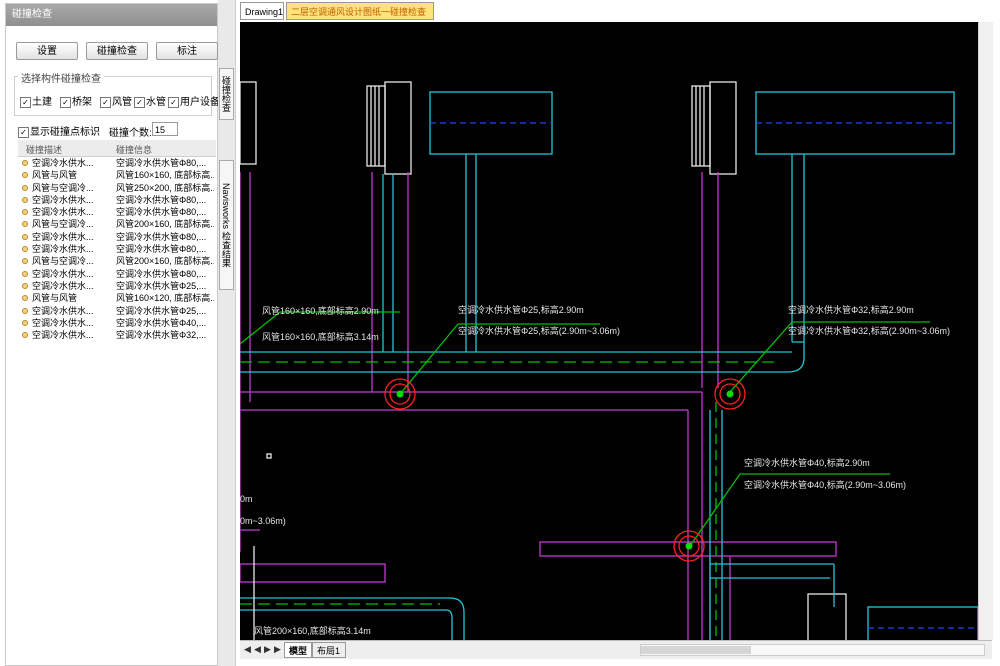 The height and width of the screenshot is (666, 1000). I want to click on settings-button: 设置, so click(47, 51).